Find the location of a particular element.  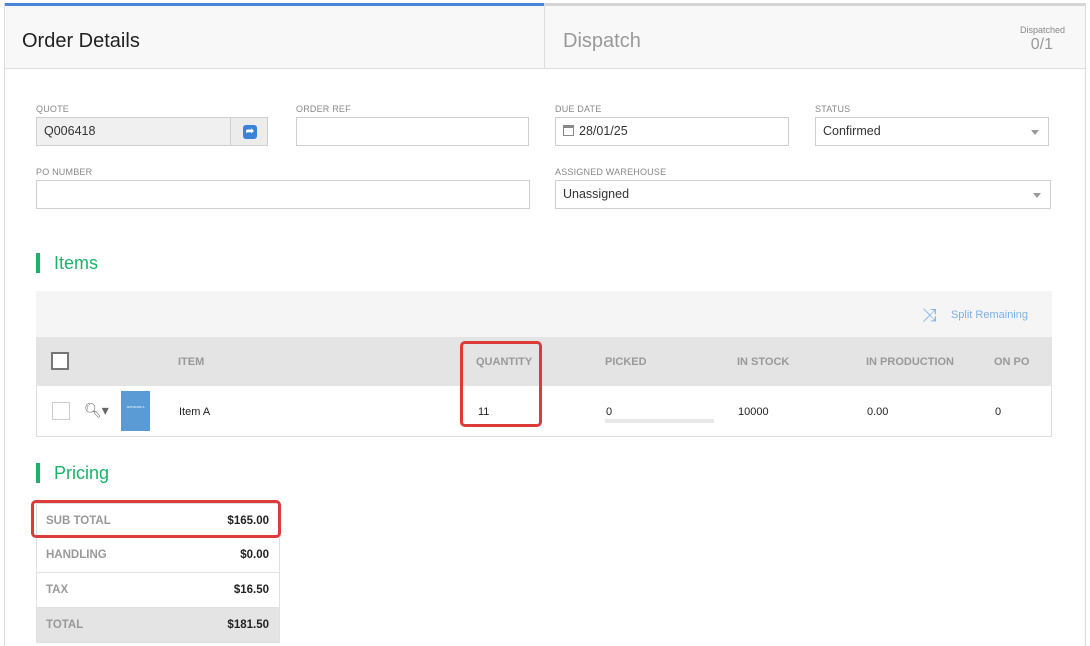

pricing-row-handling: HANDLING $0.00 is located at coordinates (158, 555).